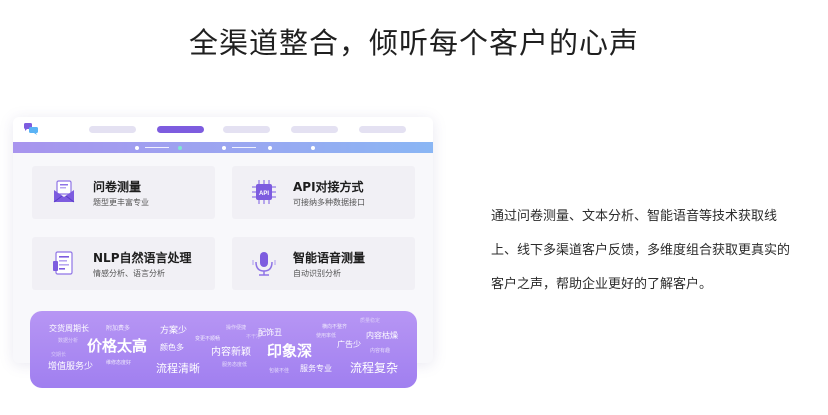 The width and height of the screenshot is (828, 415). I want to click on word-cloud-term: 颜色多, so click(172, 347).